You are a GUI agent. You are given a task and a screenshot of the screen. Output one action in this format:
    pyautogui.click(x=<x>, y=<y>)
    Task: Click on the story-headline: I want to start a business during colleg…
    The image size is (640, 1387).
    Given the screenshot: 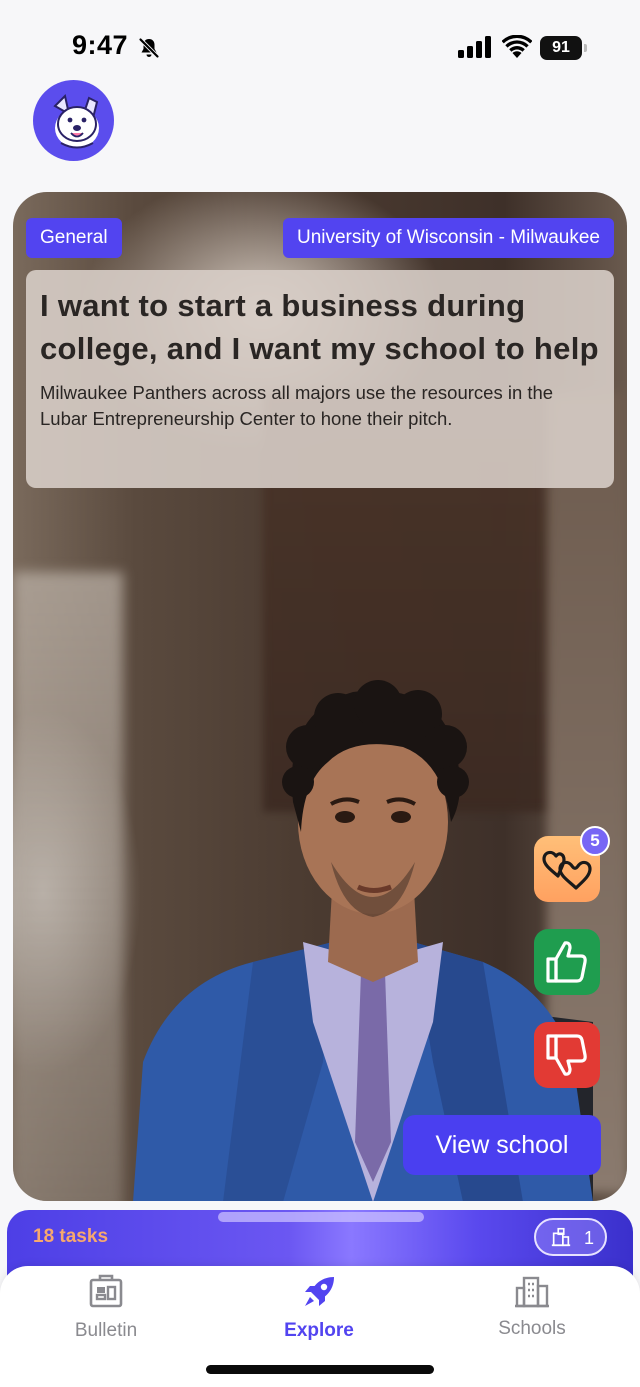 What is the action you would take?
    pyautogui.click(x=319, y=327)
    